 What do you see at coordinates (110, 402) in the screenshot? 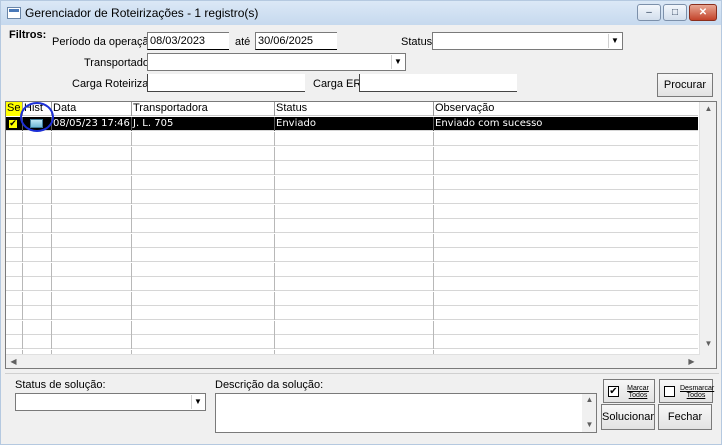
I see `status-solution-combo: ▼` at bounding box center [110, 402].